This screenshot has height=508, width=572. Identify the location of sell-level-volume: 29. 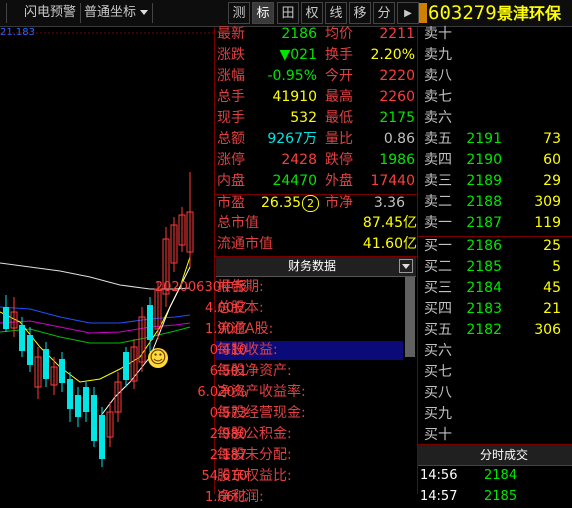
(552, 181).